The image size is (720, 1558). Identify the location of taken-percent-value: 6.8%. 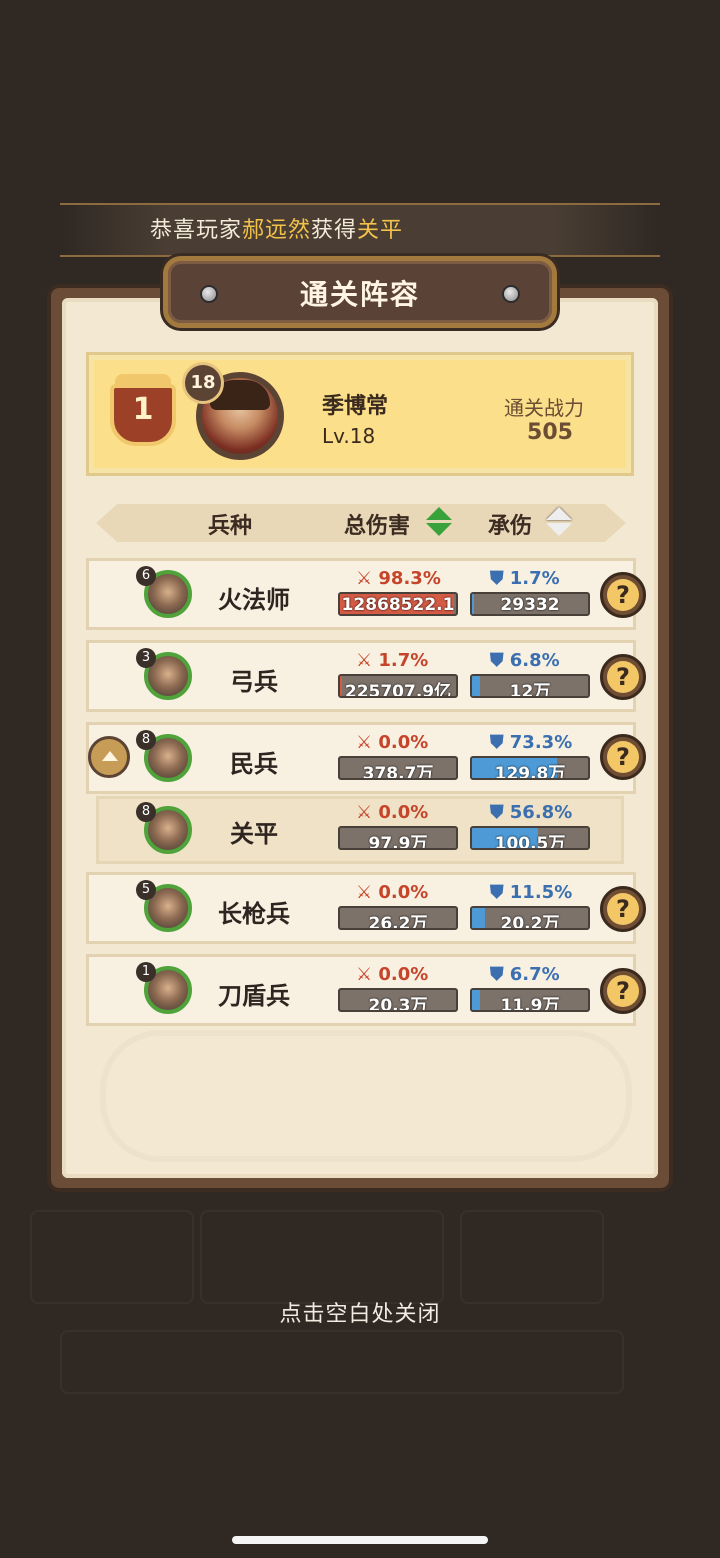
(534, 660).